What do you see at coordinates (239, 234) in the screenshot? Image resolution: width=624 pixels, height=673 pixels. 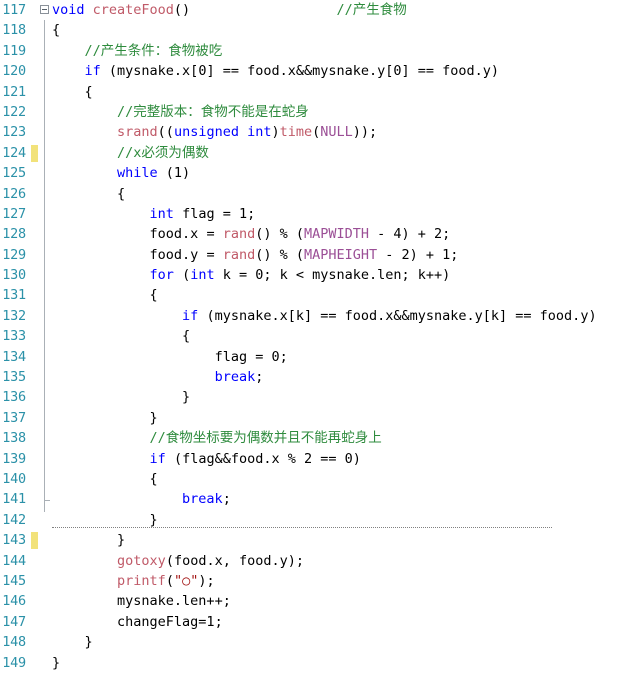 I see `token-fn: rand` at bounding box center [239, 234].